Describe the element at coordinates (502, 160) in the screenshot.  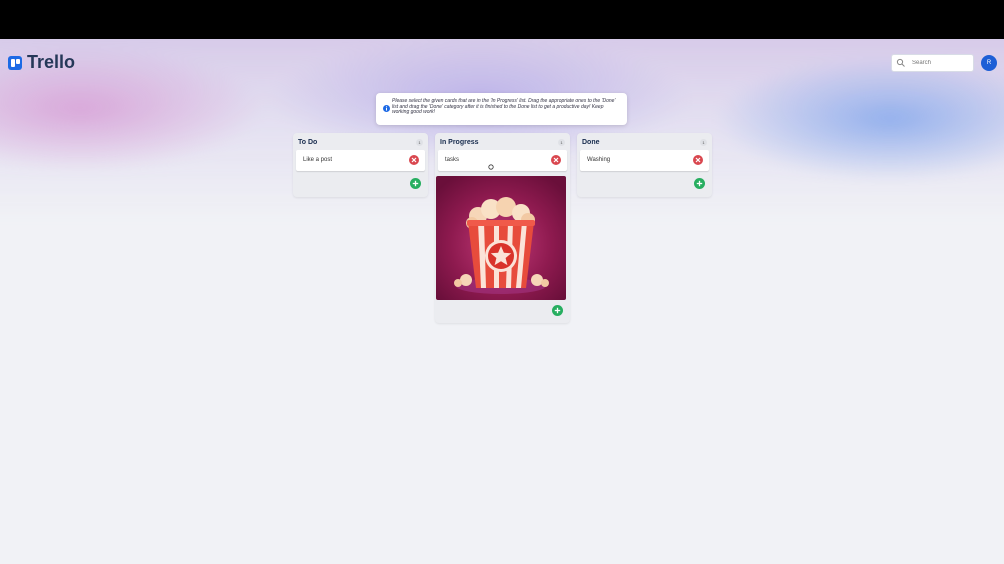
I see `task-card: tasks` at that location.